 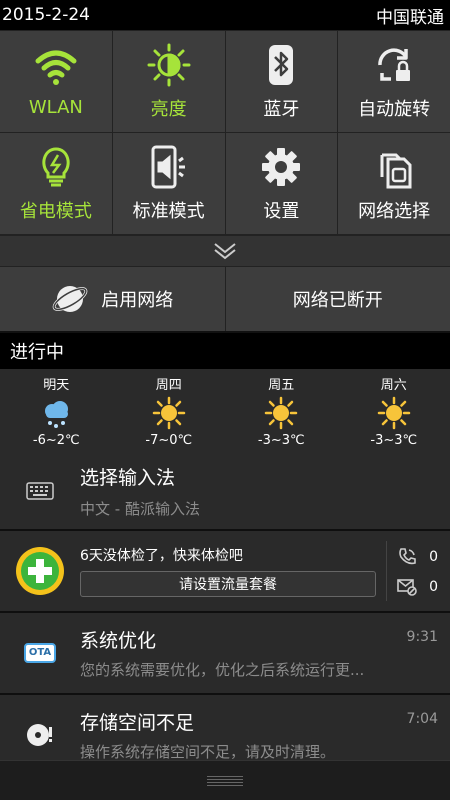 I want to click on expand-toggle, so click(x=225, y=251).